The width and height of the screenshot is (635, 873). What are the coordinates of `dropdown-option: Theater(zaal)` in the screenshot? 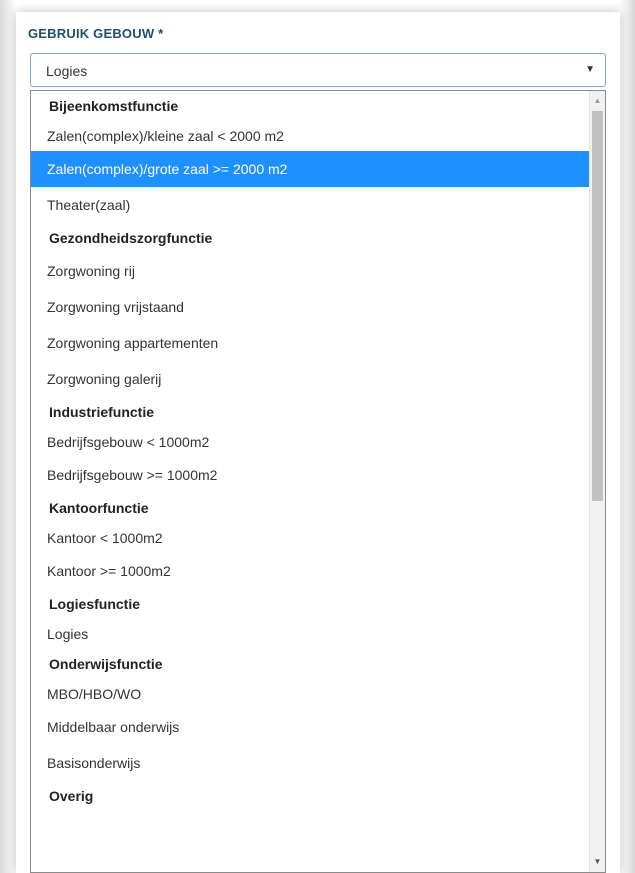 It's located at (318, 205).